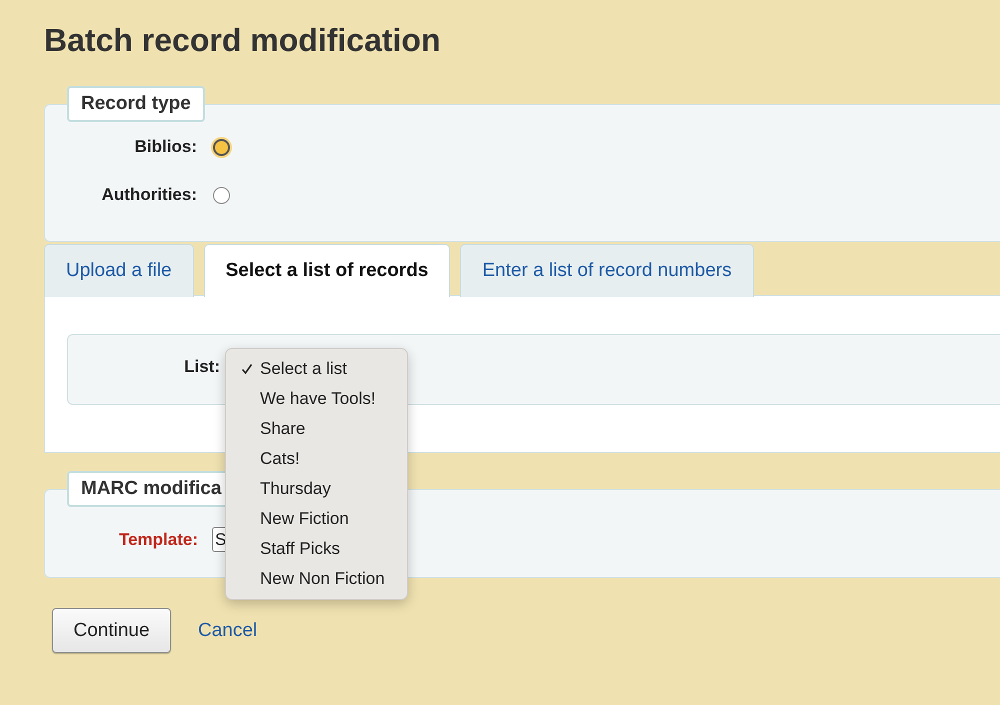 The image size is (1000, 705). Describe the element at coordinates (607, 270) in the screenshot. I see `tab: Enter a list of record numbers` at that location.